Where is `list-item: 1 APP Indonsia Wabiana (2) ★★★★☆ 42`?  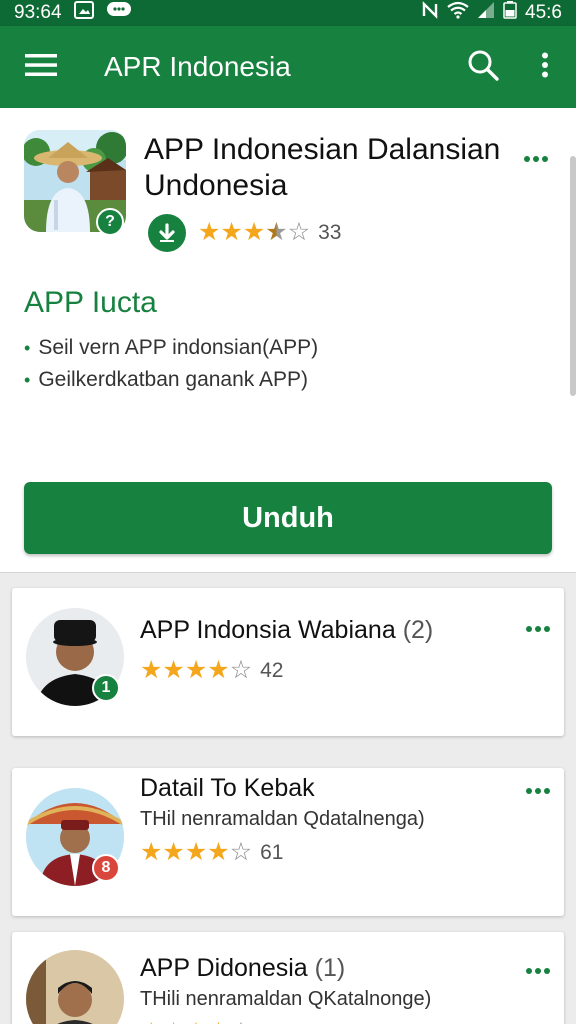
list-item: 1 APP Indonsia Wabiana (2) ★★★★☆ 42 is located at coordinates (288, 662).